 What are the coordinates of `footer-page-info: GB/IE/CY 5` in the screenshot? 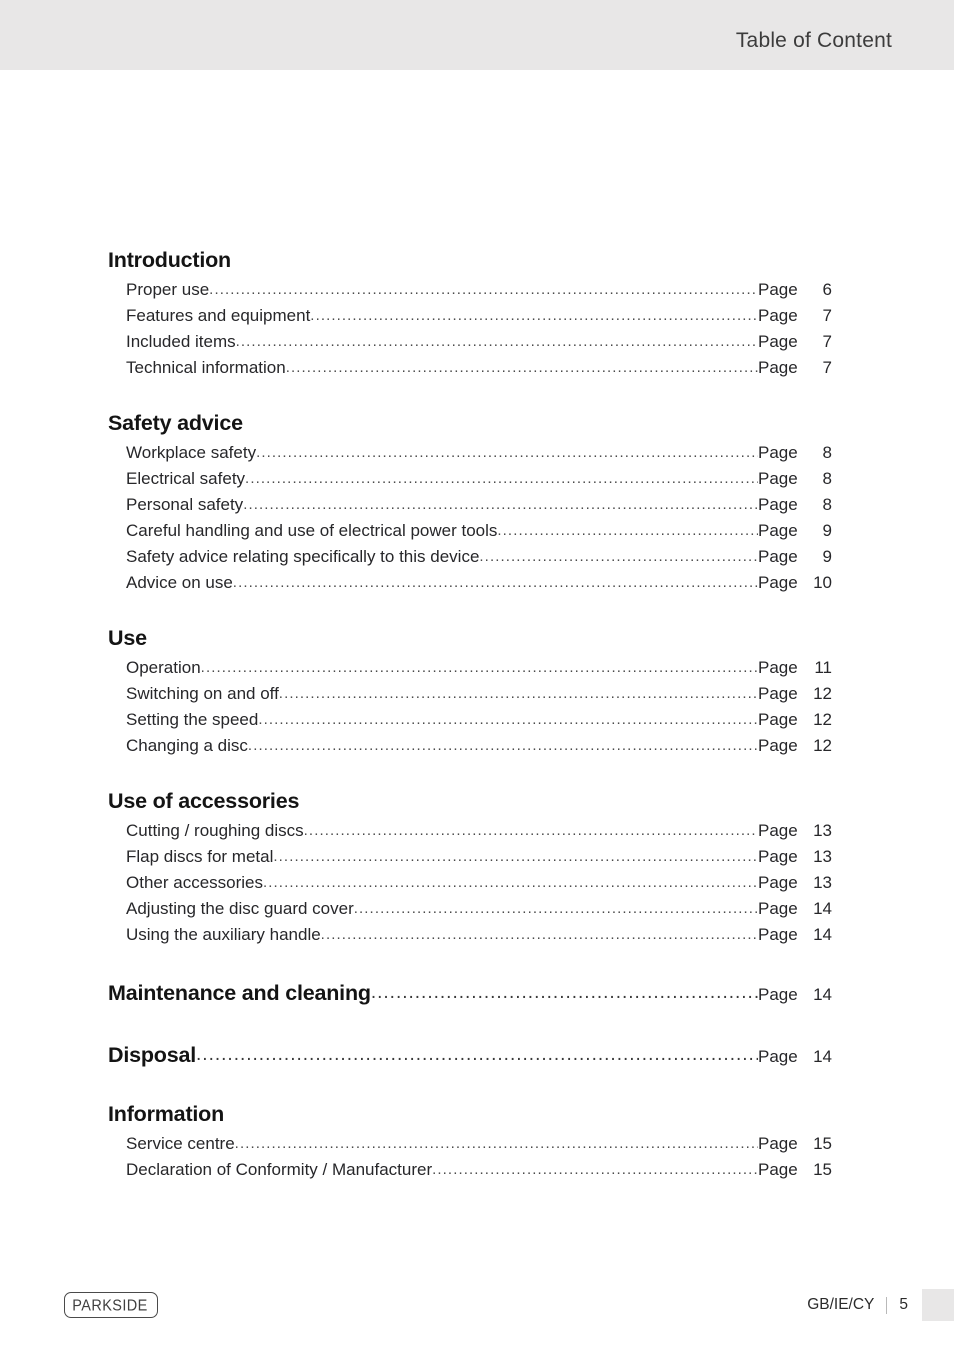 It's located at (880, 1305).